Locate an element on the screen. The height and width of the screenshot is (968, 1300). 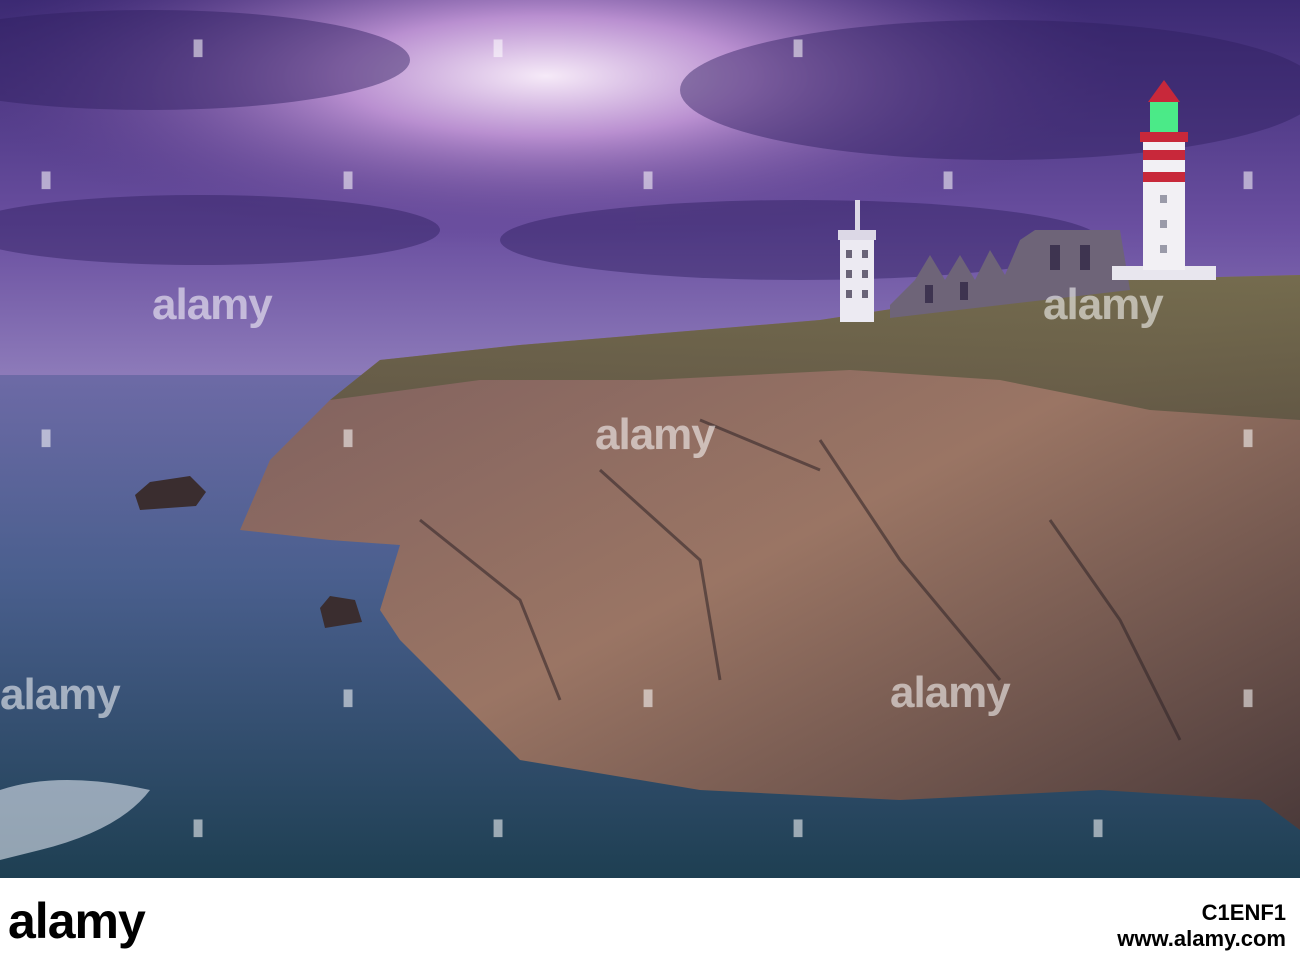
footer-bar: alamy C1ENF1 www.alamy.com is located at coordinates (650, 923).